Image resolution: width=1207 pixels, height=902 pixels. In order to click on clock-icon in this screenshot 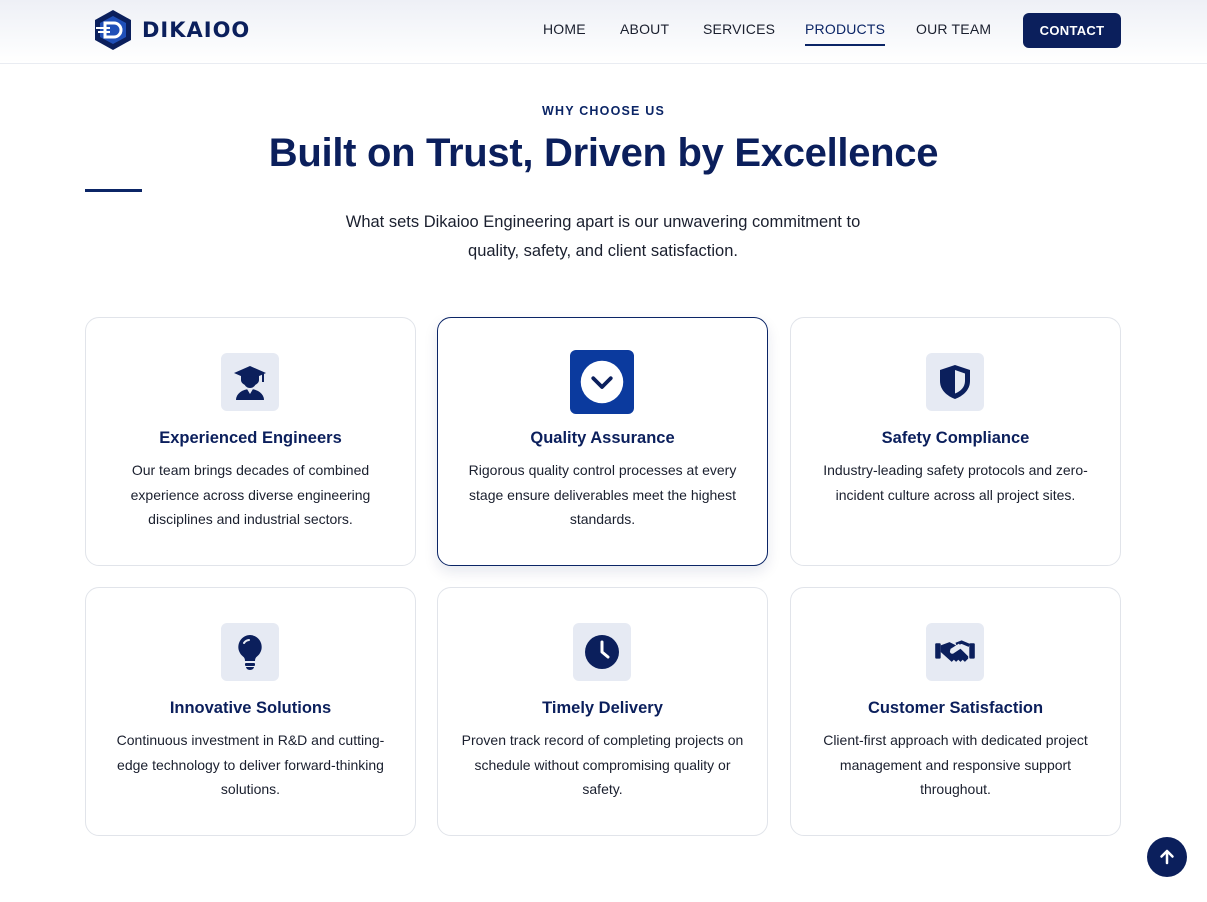, I will do `click(602, 652)`.